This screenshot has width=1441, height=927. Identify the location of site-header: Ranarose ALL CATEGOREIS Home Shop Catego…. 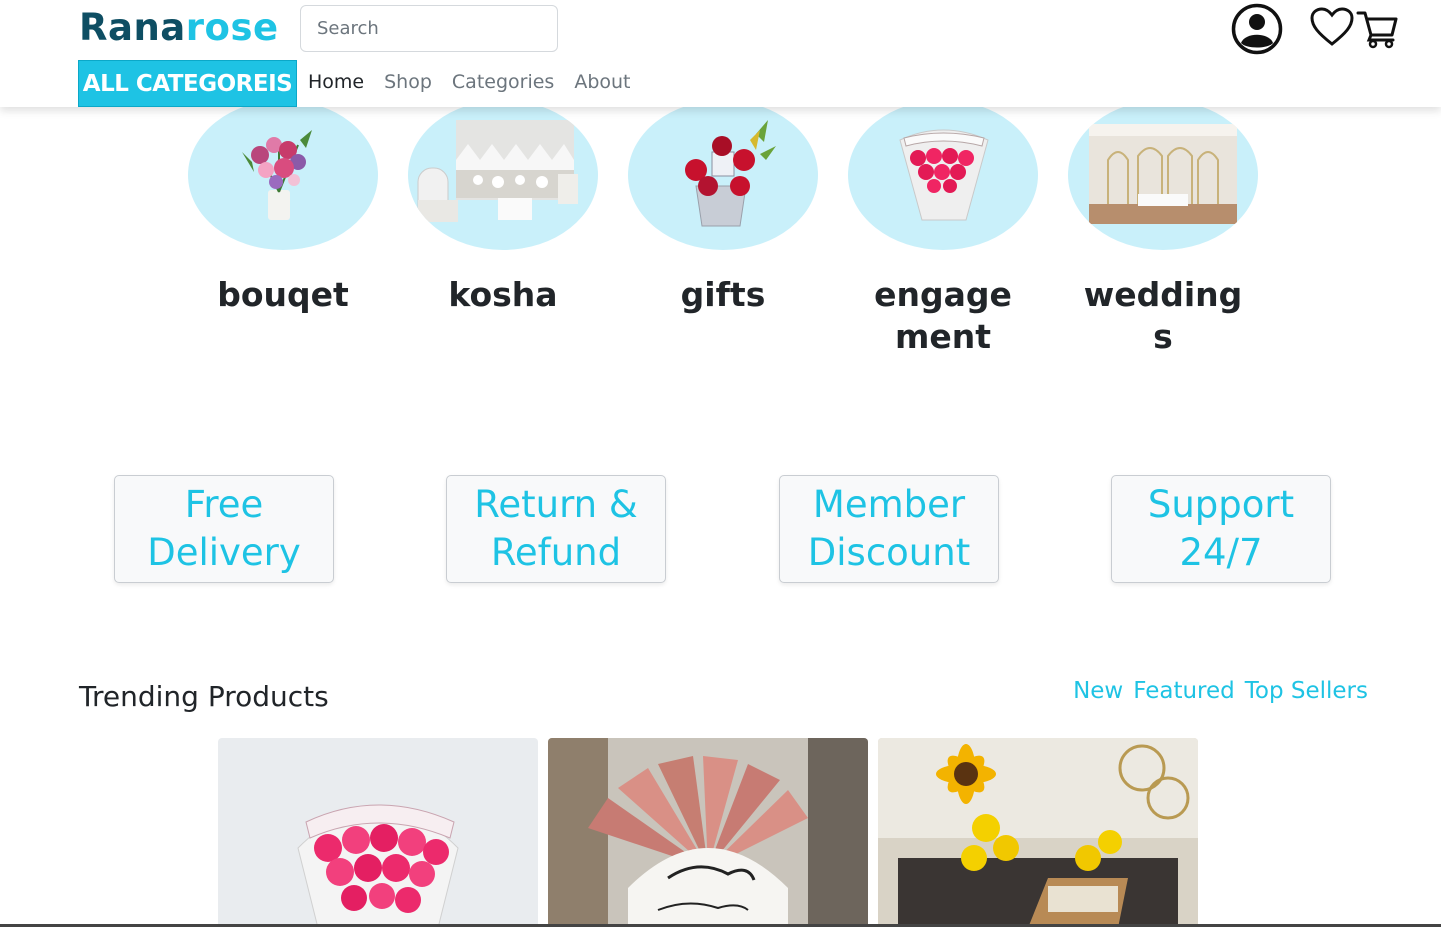
(720, 53).